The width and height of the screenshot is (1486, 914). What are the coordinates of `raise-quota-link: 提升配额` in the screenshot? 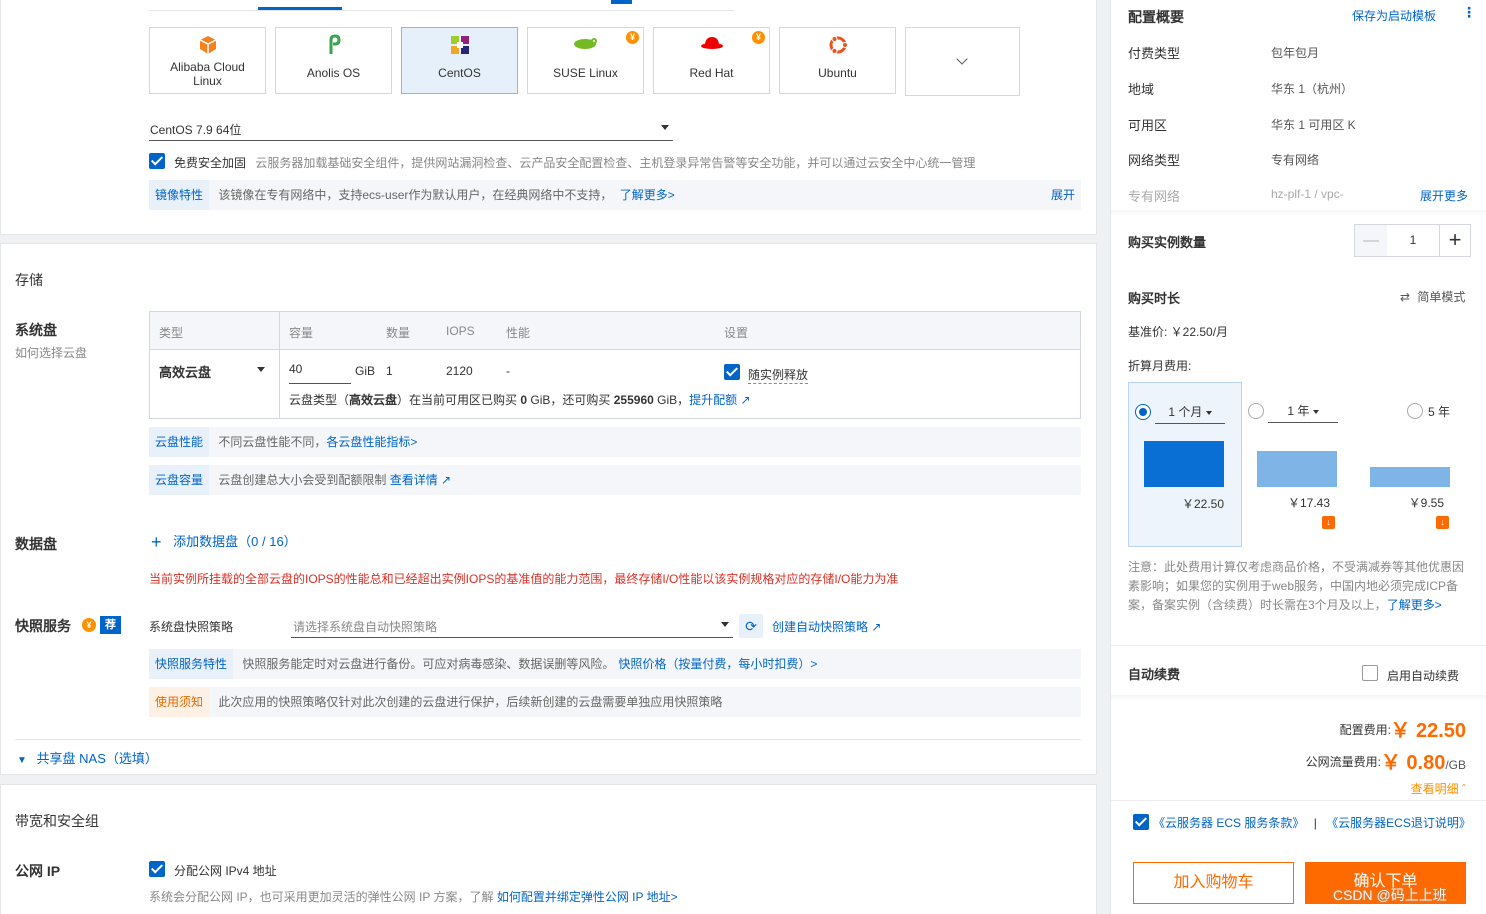 It's located at (713, 400).